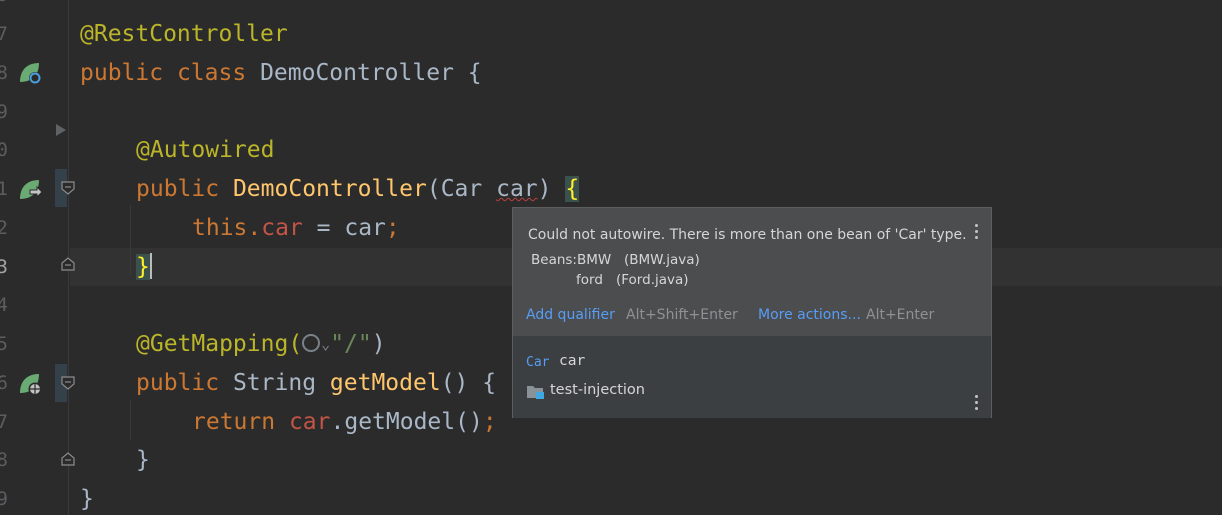 Image resolution: width=1222 pixels, height=515 pixels. What do you see at coordinates (385, 383) in the screenshot?
I see `method-name-token: getModel` at bounding box center [385, 383].